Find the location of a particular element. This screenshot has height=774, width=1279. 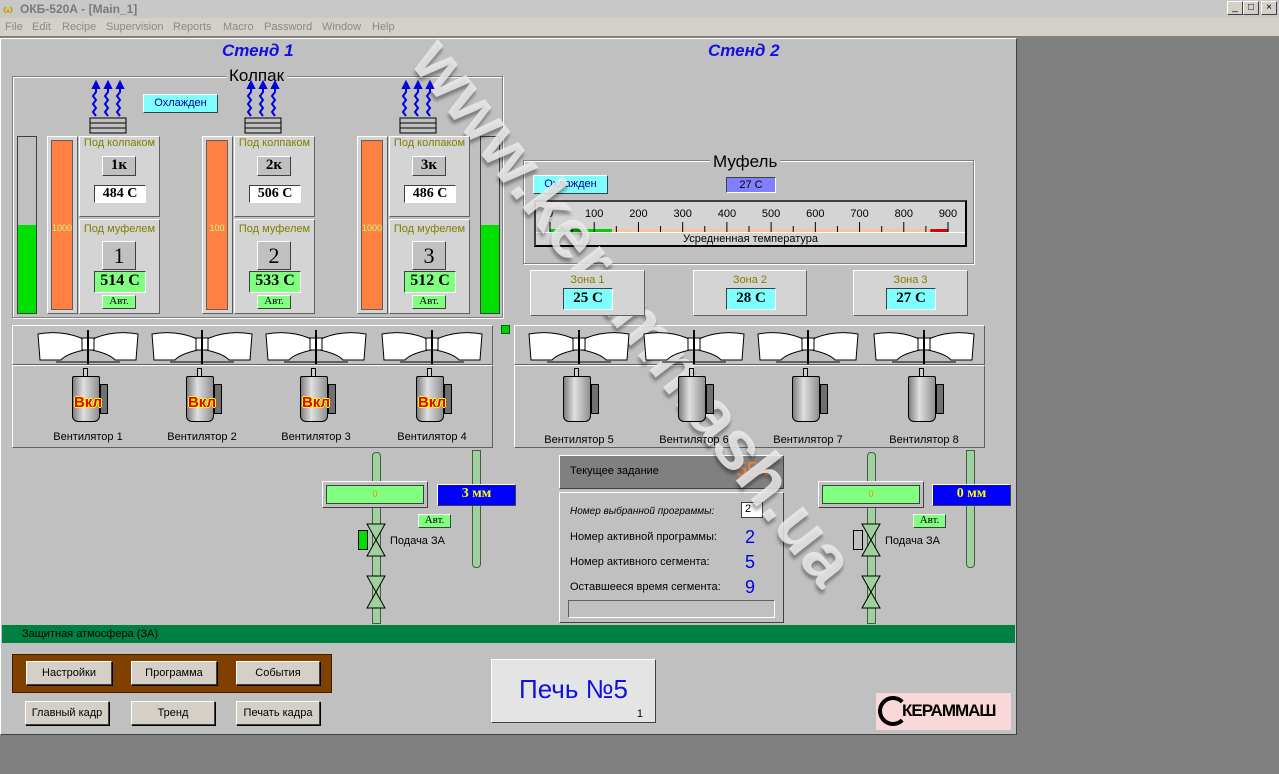

under-bell-label: Под колпаком is located at coordinates (119, 143).